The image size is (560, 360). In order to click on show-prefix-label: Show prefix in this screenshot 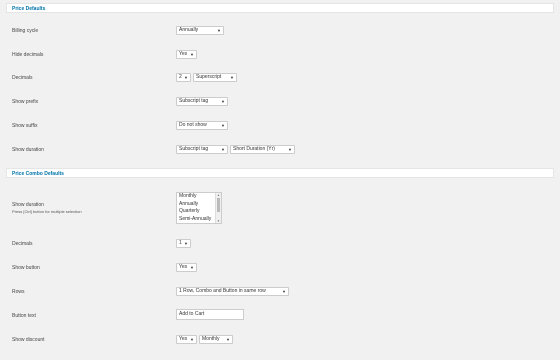, I will do `click(25, 102)`.